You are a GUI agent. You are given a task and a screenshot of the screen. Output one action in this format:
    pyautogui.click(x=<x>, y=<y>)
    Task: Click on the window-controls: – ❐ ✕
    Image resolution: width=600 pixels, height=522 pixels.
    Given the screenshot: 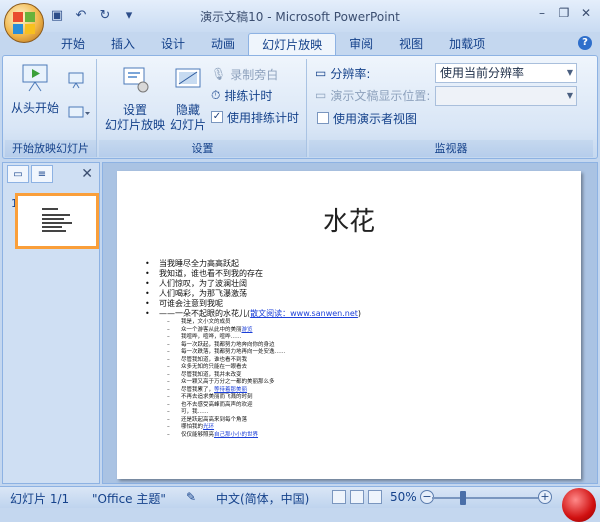 What is the action you would take?
    pyautogui.click(x=564, y=13)
    